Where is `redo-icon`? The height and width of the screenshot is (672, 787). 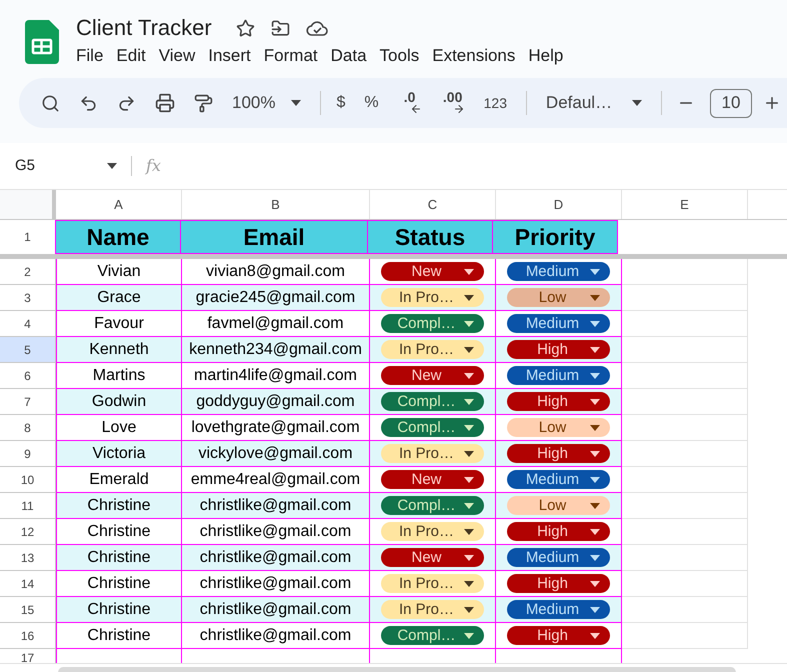
redo-icon is located at coordinates (126, 103).